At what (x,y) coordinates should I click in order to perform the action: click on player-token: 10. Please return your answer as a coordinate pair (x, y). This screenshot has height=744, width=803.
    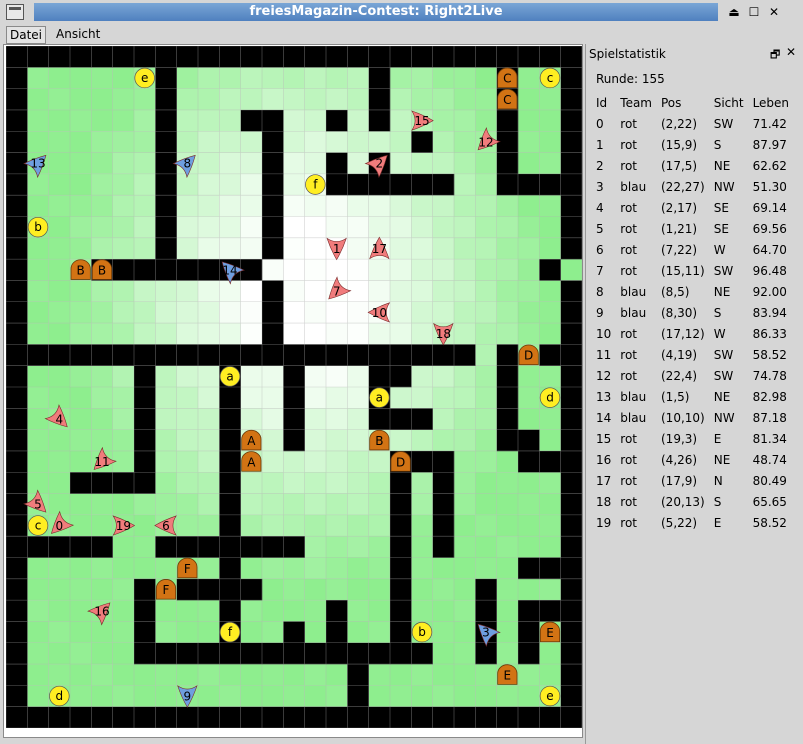
    Looking at the image, I should click on (379, 312).